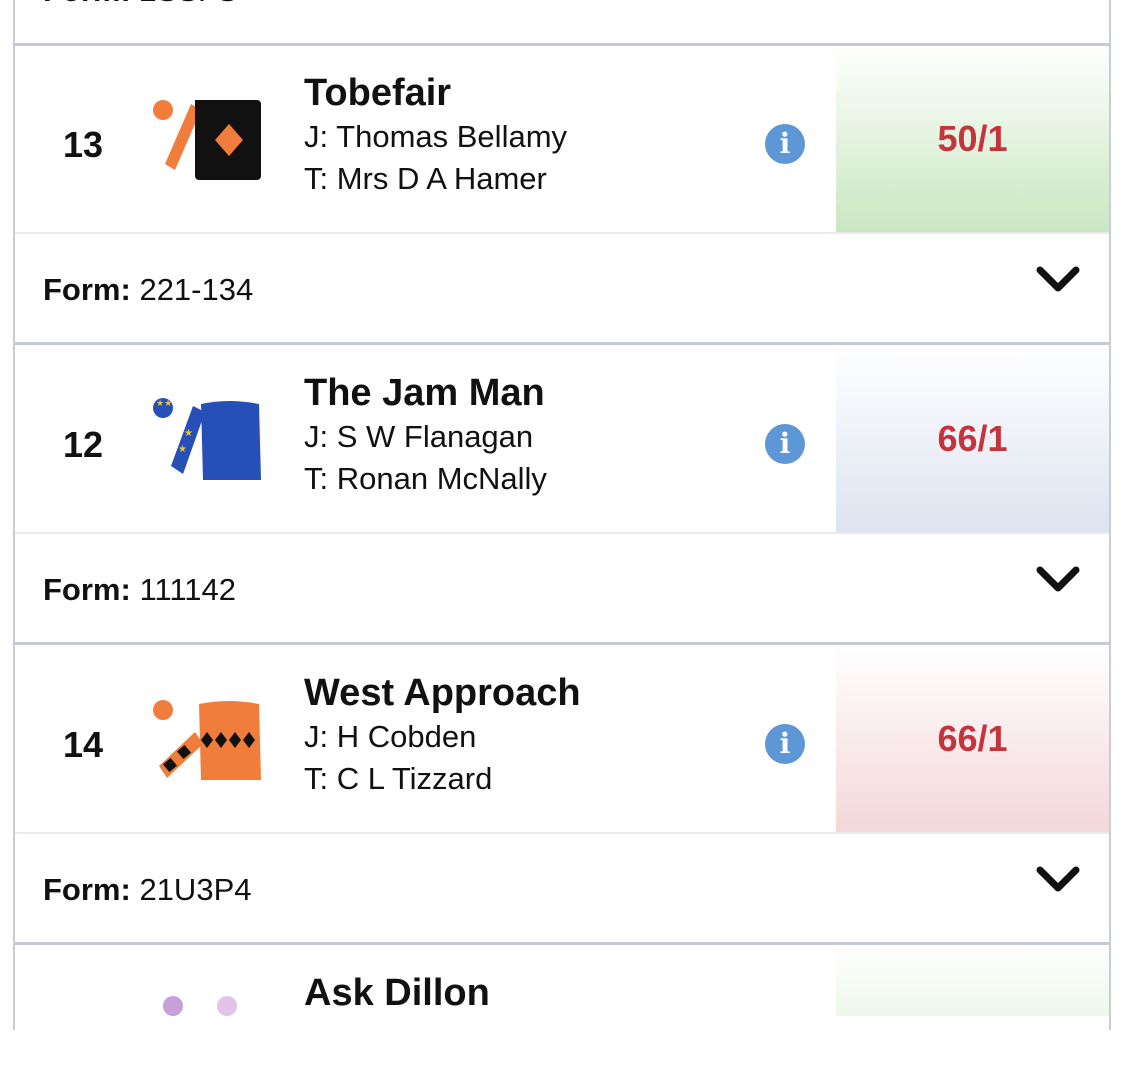 Image resolution: width=1125 pixels, height=1082 pixels. Describe the element at coordinates (207, 740) in the screenshot. I see `silks-orange-black-diamonds-icon` at that location.